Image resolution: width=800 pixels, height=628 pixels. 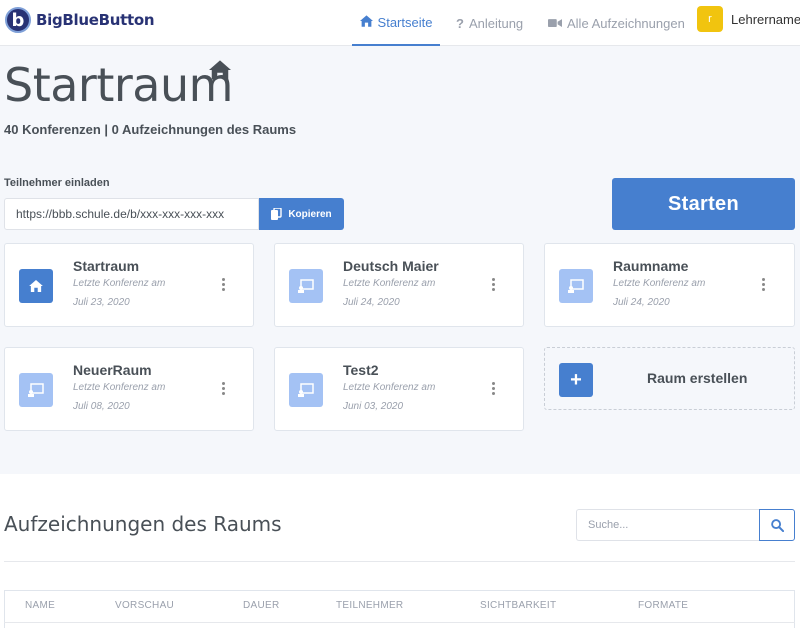 I want to click on room-name: Deutsch Maier, so click(x=391, y=266).